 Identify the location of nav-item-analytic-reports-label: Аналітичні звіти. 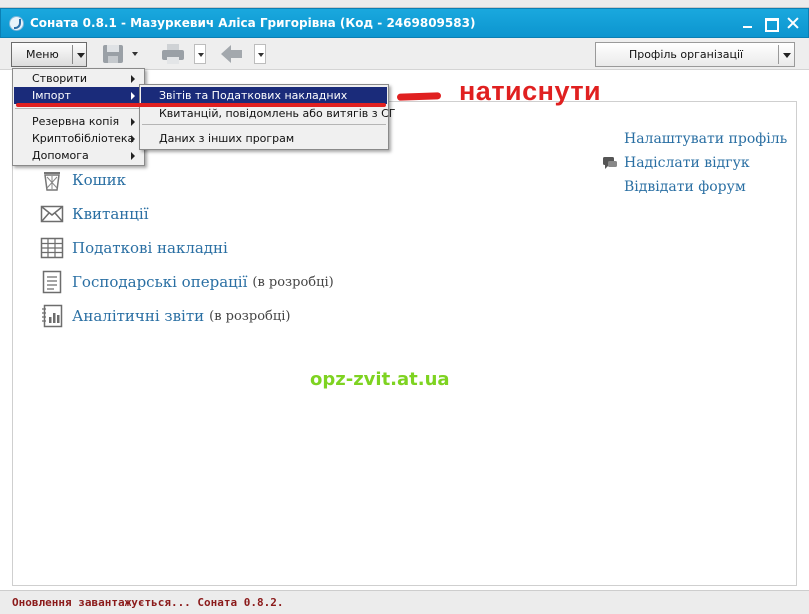
(138, 316).